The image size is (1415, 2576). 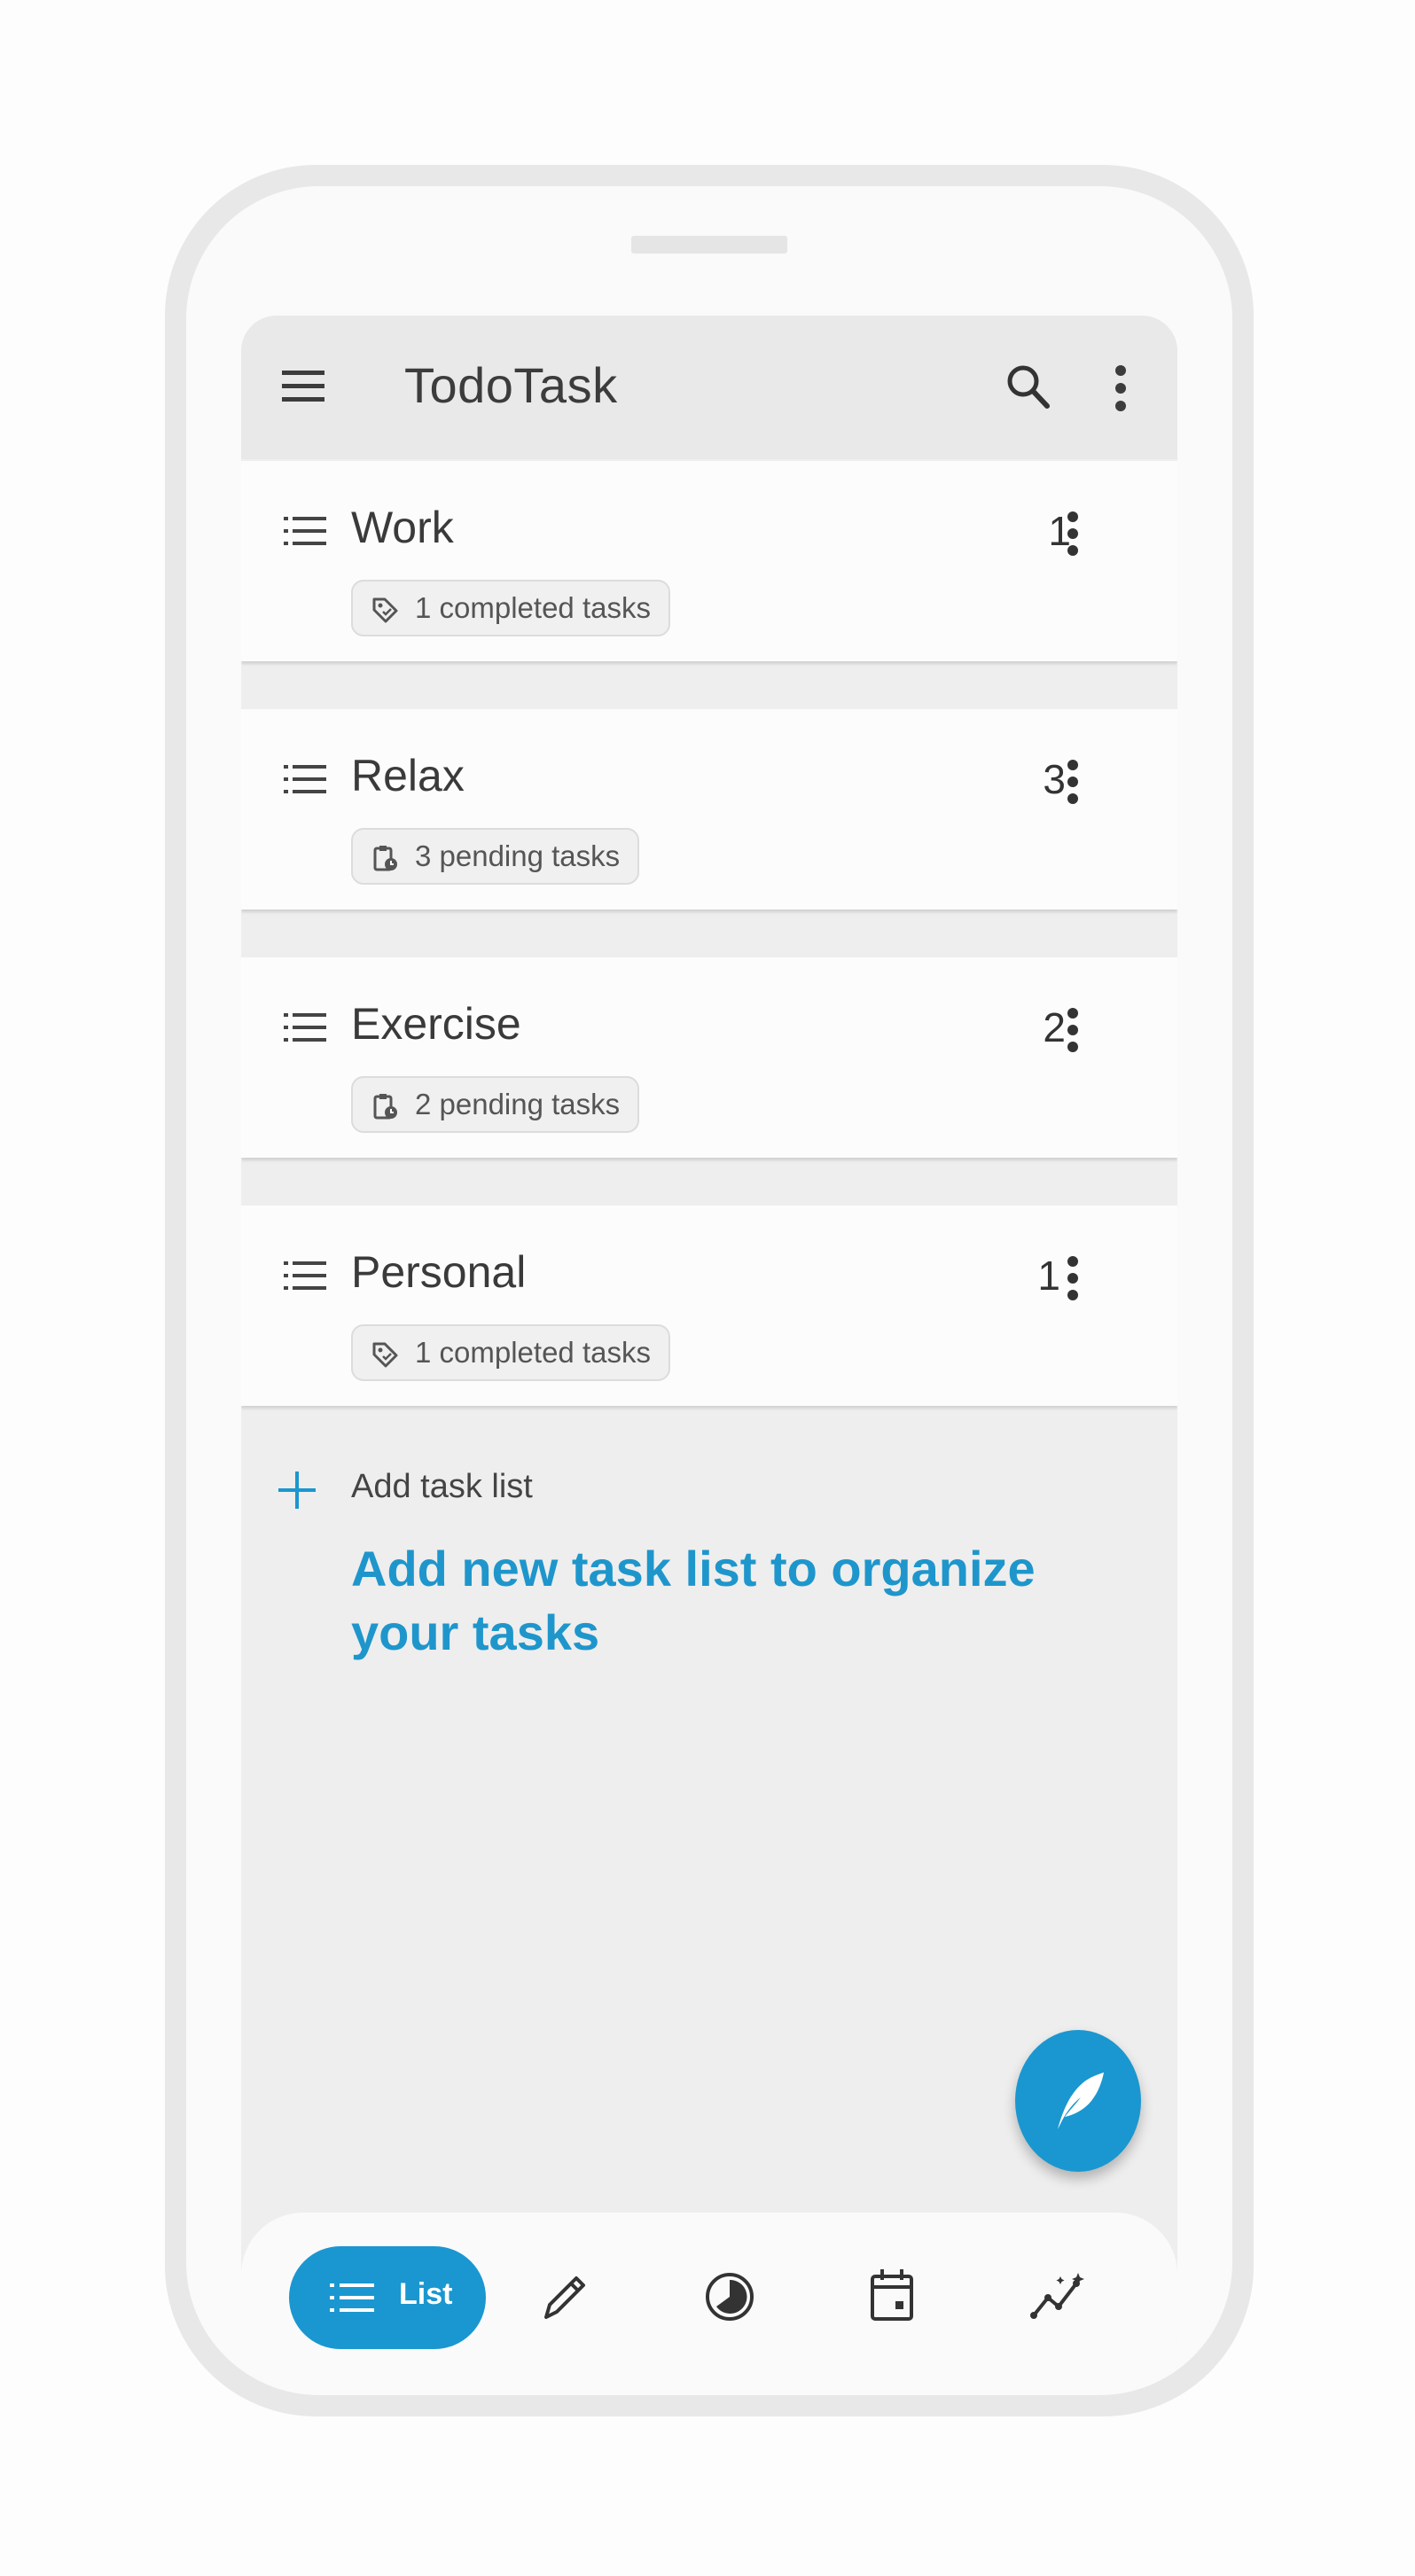 I want to click on task-list-name: Personal, so click(x=439, y=1272).